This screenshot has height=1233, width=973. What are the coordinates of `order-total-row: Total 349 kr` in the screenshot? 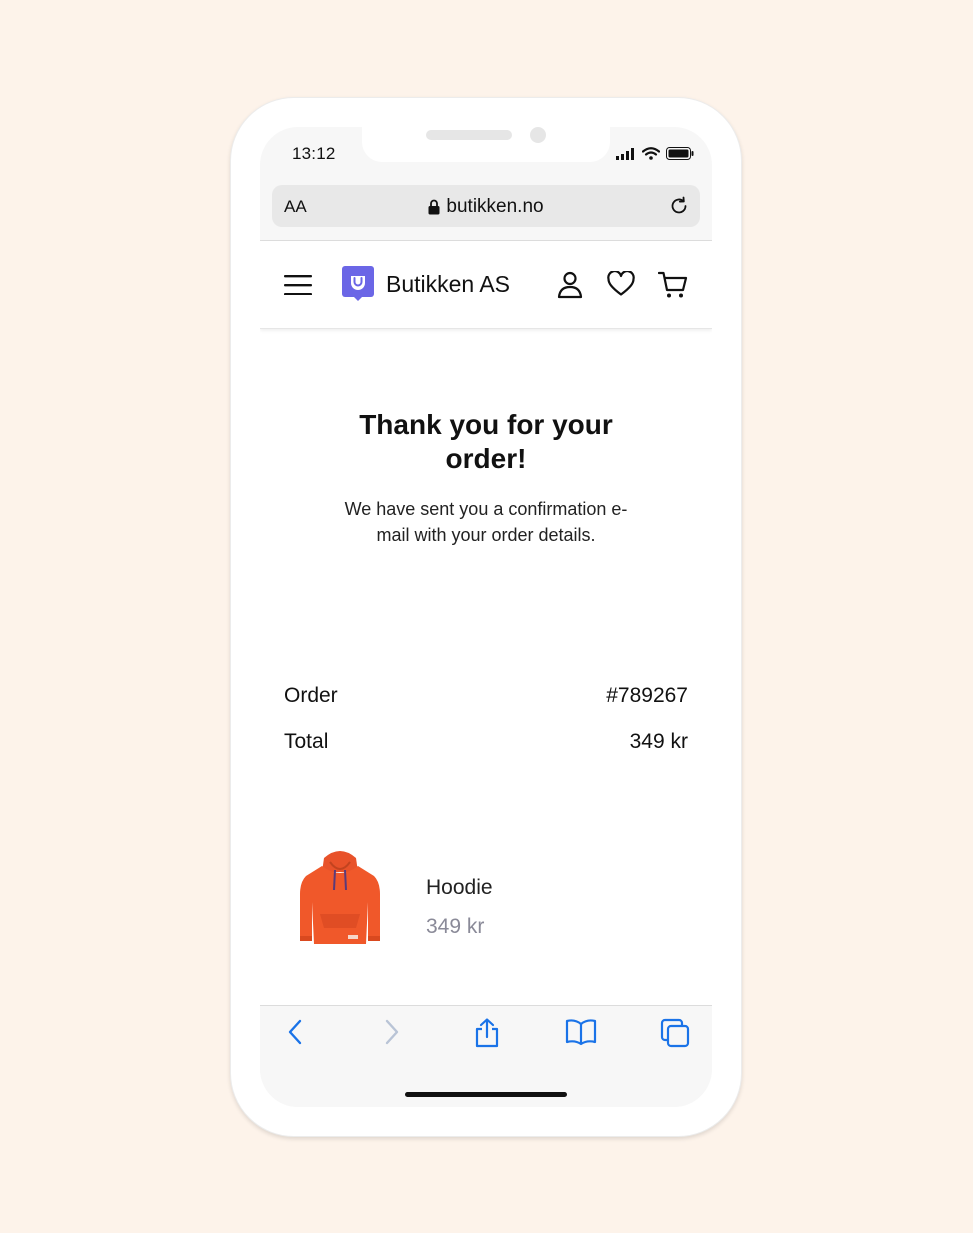 It's located at (486, 742).